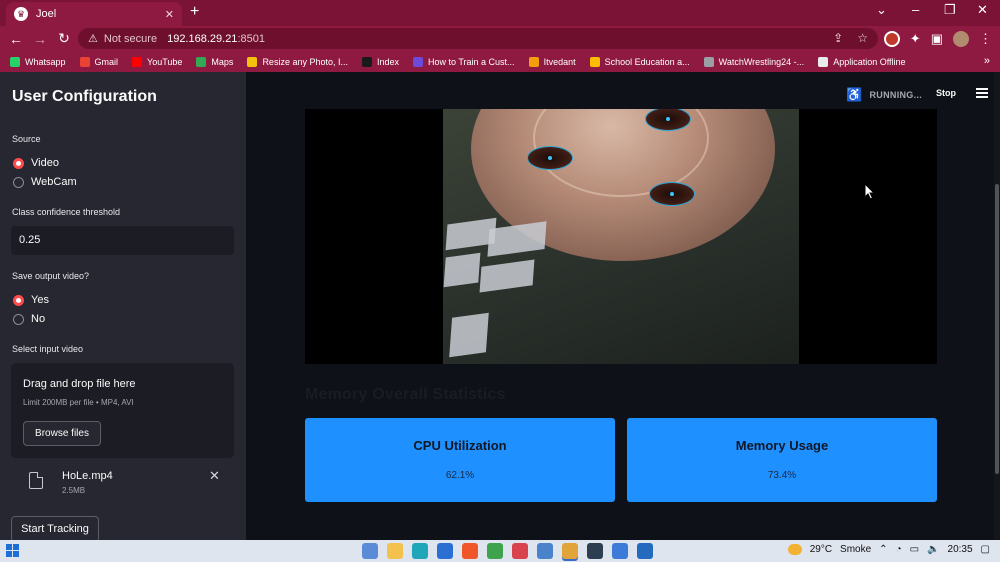 This screenshot has height=562, width=1000. I want to click on sidebar-toggle-icon: ▣, so click(937, 39).